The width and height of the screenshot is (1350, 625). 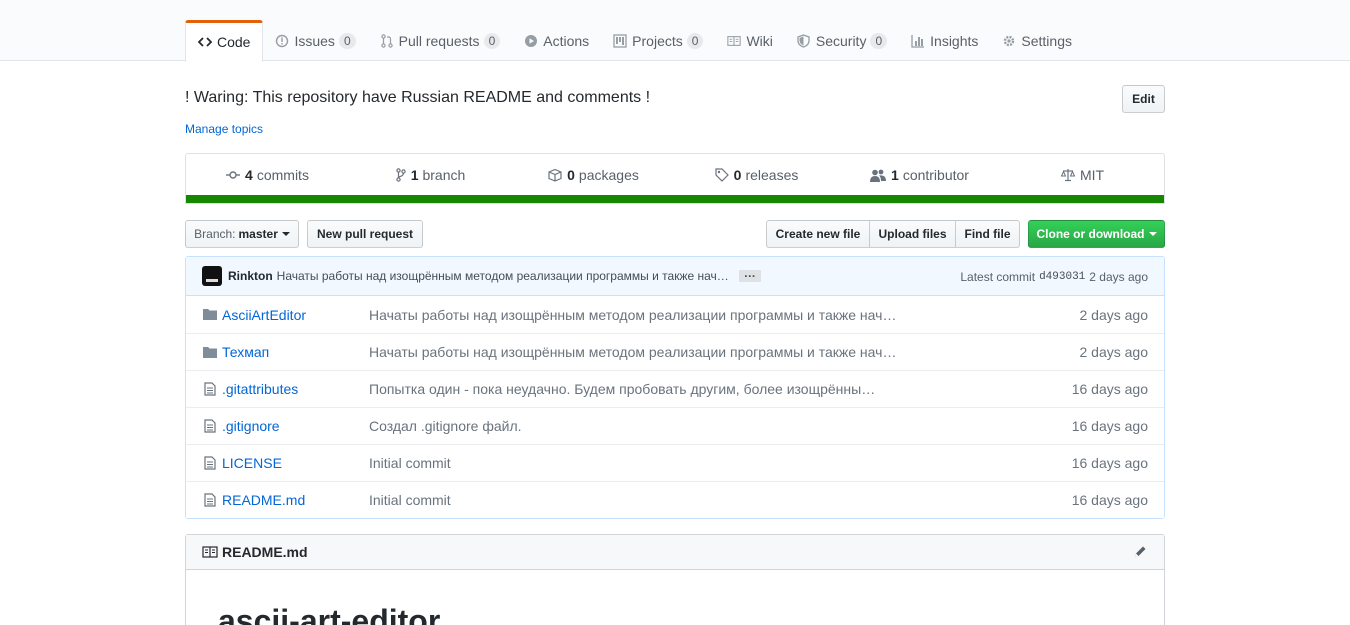 I want to click on upload-files-button: Upload files, so click(x=912, y=234).